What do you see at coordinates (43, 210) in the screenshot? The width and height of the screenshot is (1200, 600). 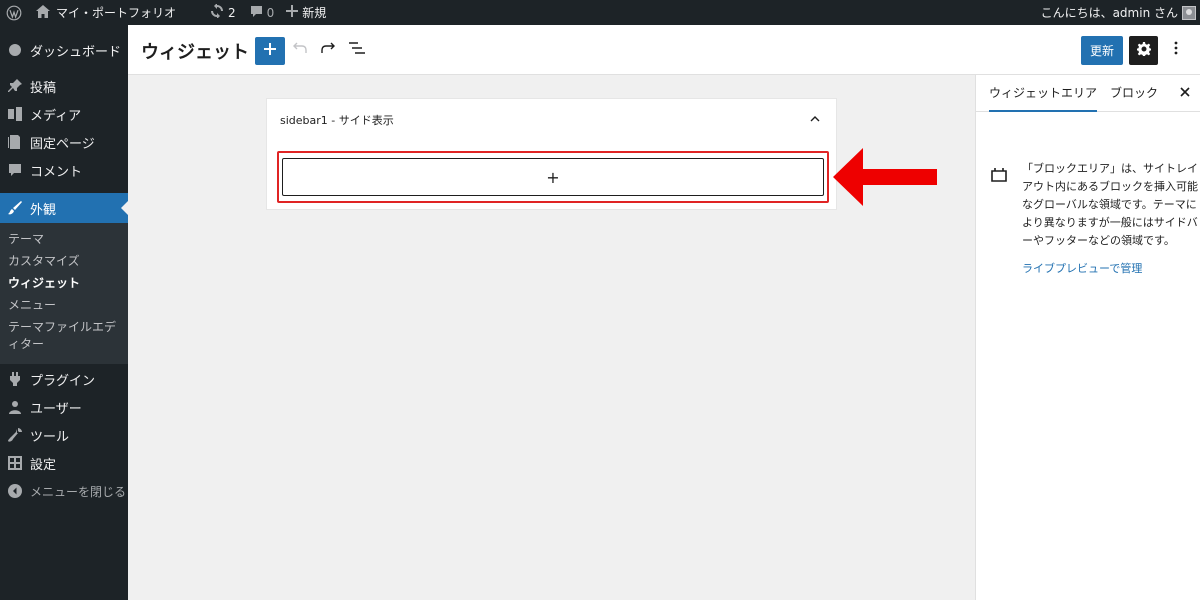 I see `sidebar-item-label: 外観` at bounding box center [43, 210].